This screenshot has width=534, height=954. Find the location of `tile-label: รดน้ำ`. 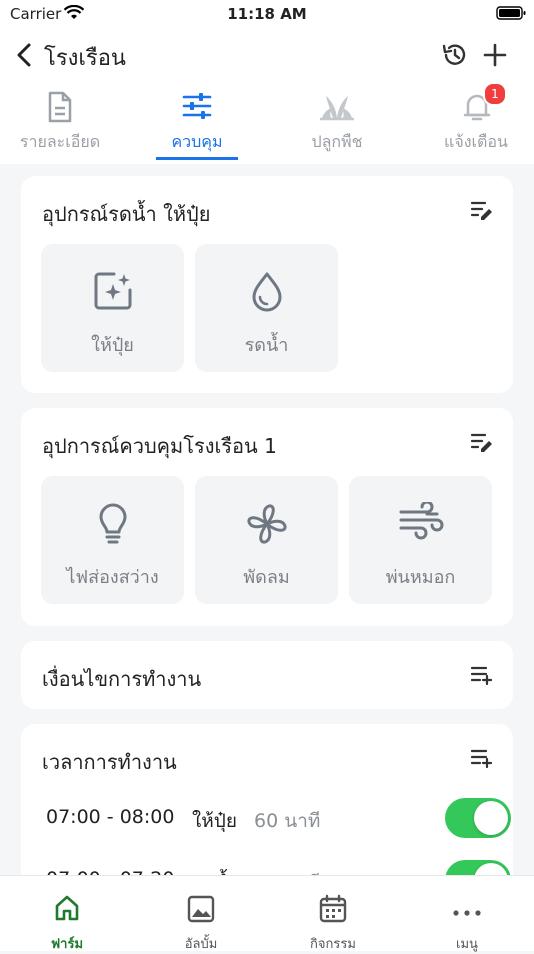

tile-label: รดน้ำ is located at coordinates (266, 345).